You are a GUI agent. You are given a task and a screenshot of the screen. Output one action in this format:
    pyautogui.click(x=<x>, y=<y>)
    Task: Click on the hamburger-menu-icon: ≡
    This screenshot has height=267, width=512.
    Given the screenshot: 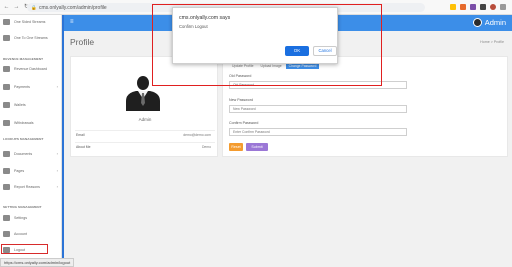 What is the action you would take?
    pyautogui.click(x=72, y=22)
    